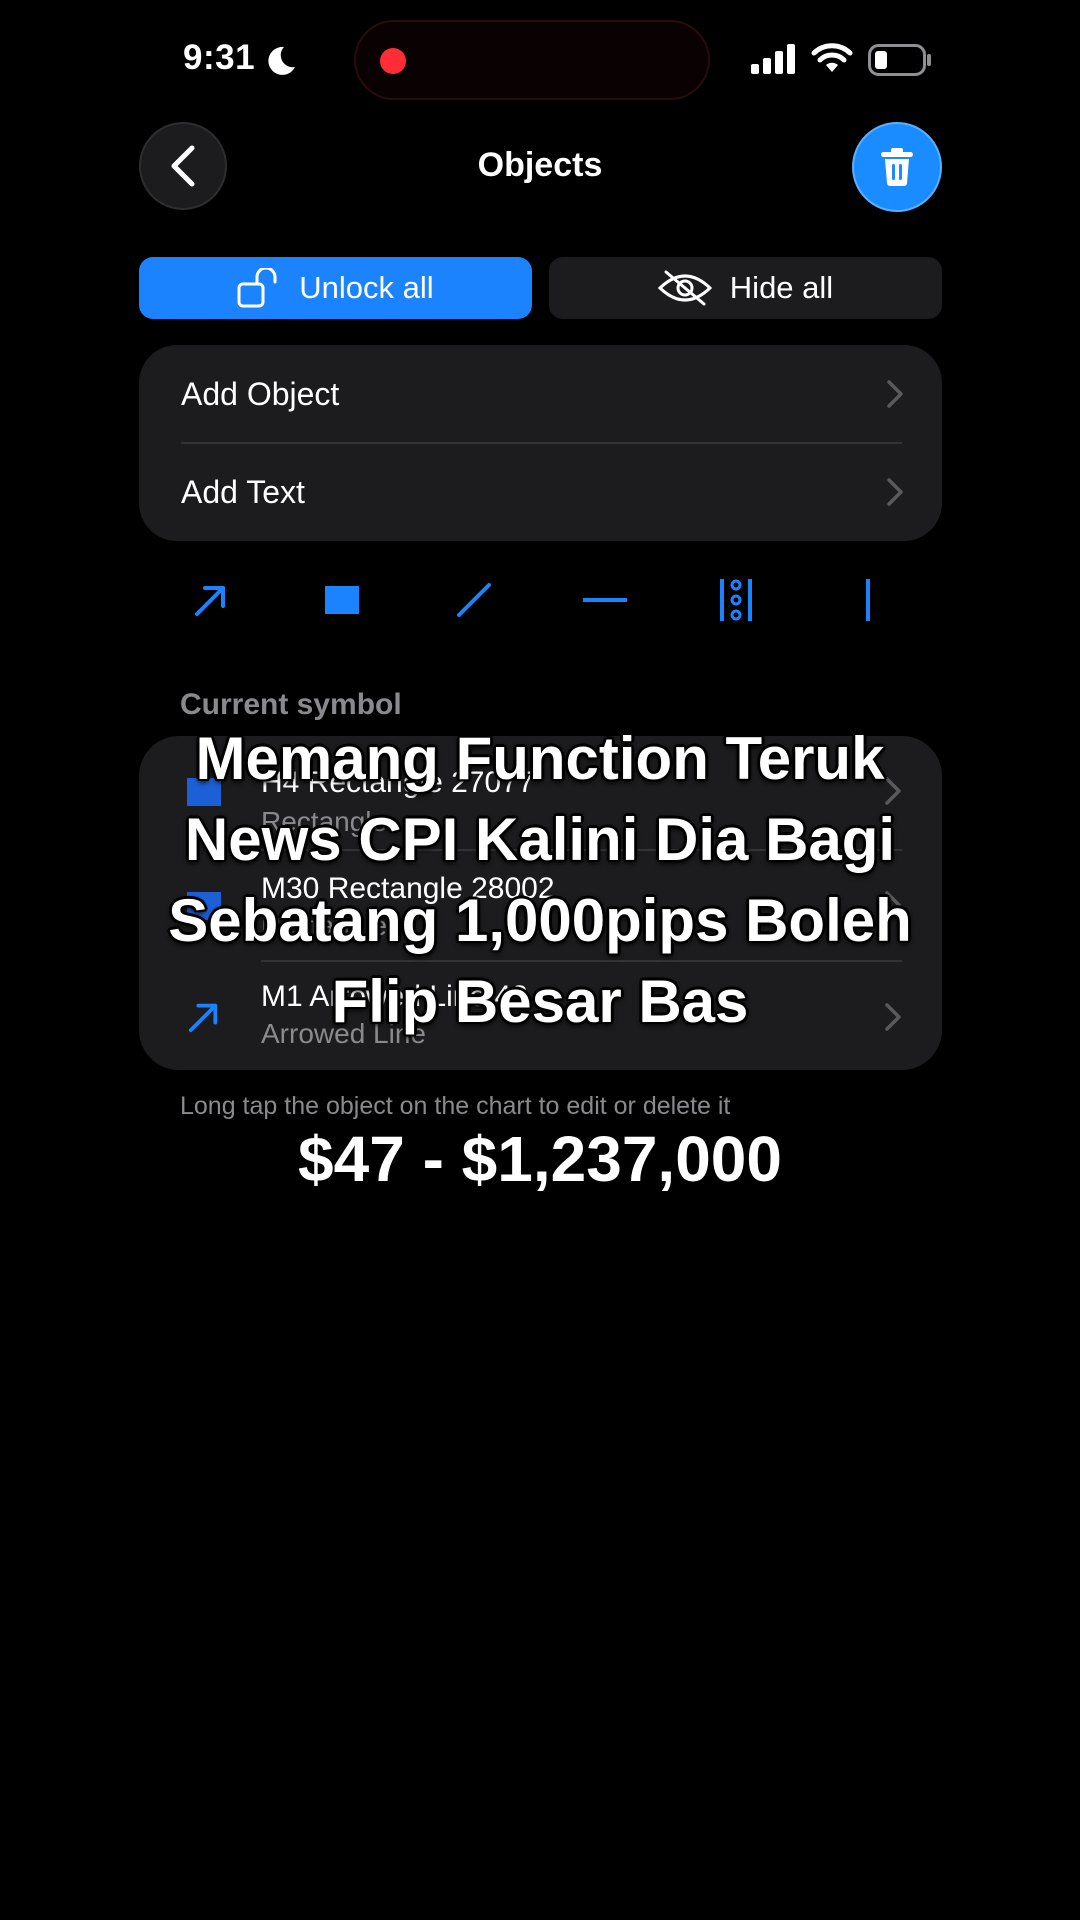 This screenshot has height=1920, width=1080. I want to click on hide-all-button: Hide all, so click(745, 288).